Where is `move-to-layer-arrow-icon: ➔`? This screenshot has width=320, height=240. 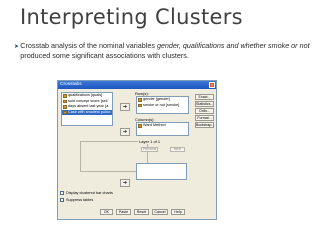
move-to-layer-arrow-icon: ➔ is located at coordinates (125, 183).